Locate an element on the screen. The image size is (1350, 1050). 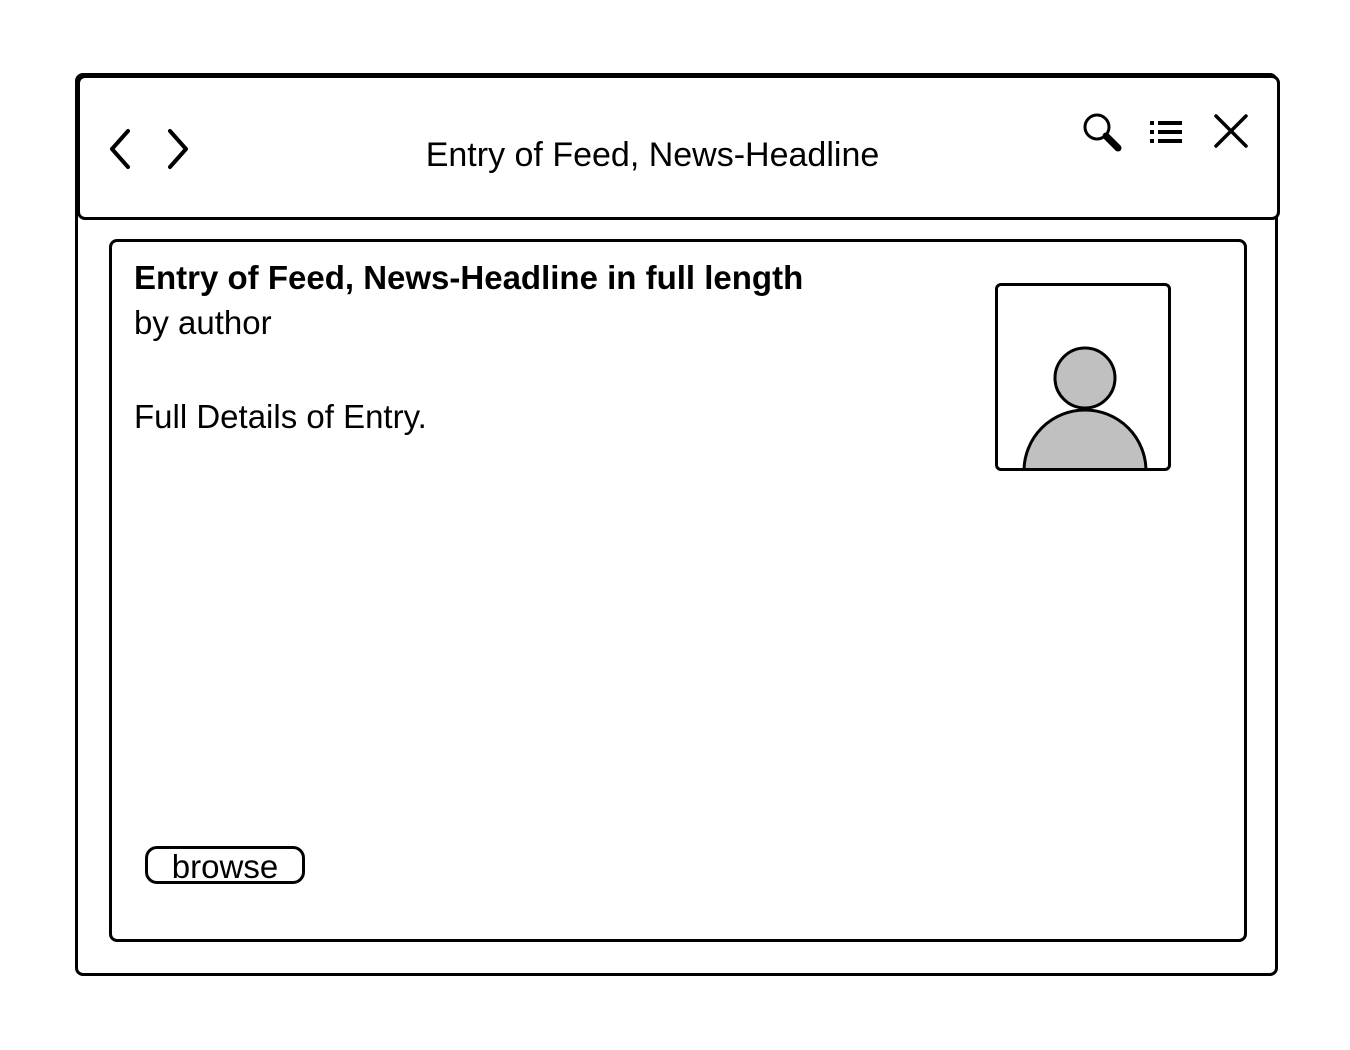
title-bar: Entry of Feed, News-Headline is located at coordinates (678, 147).